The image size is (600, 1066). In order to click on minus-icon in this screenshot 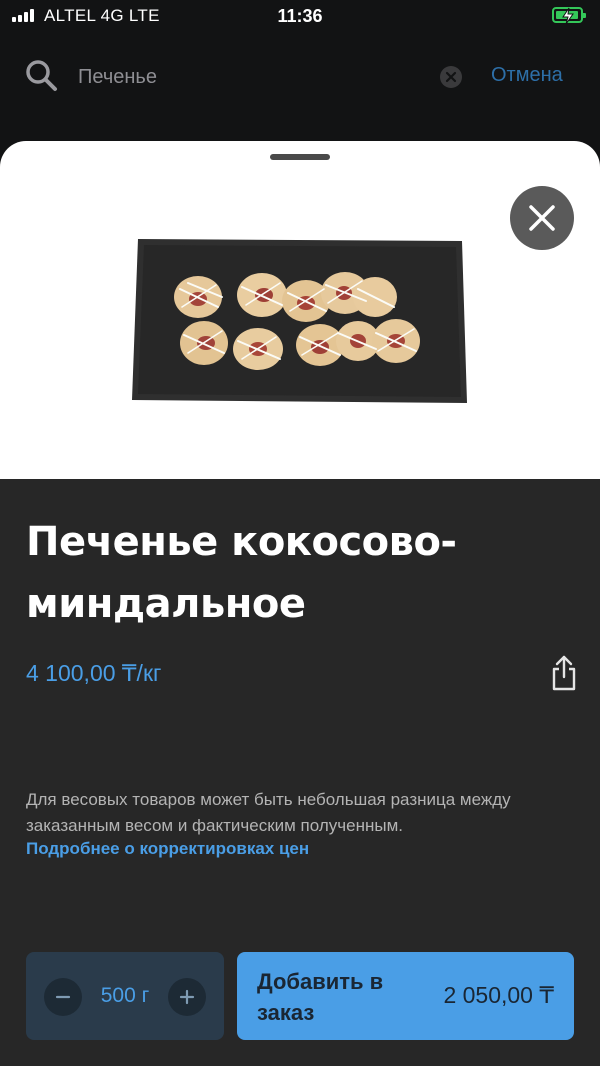, I will do `click(63, 997)`.